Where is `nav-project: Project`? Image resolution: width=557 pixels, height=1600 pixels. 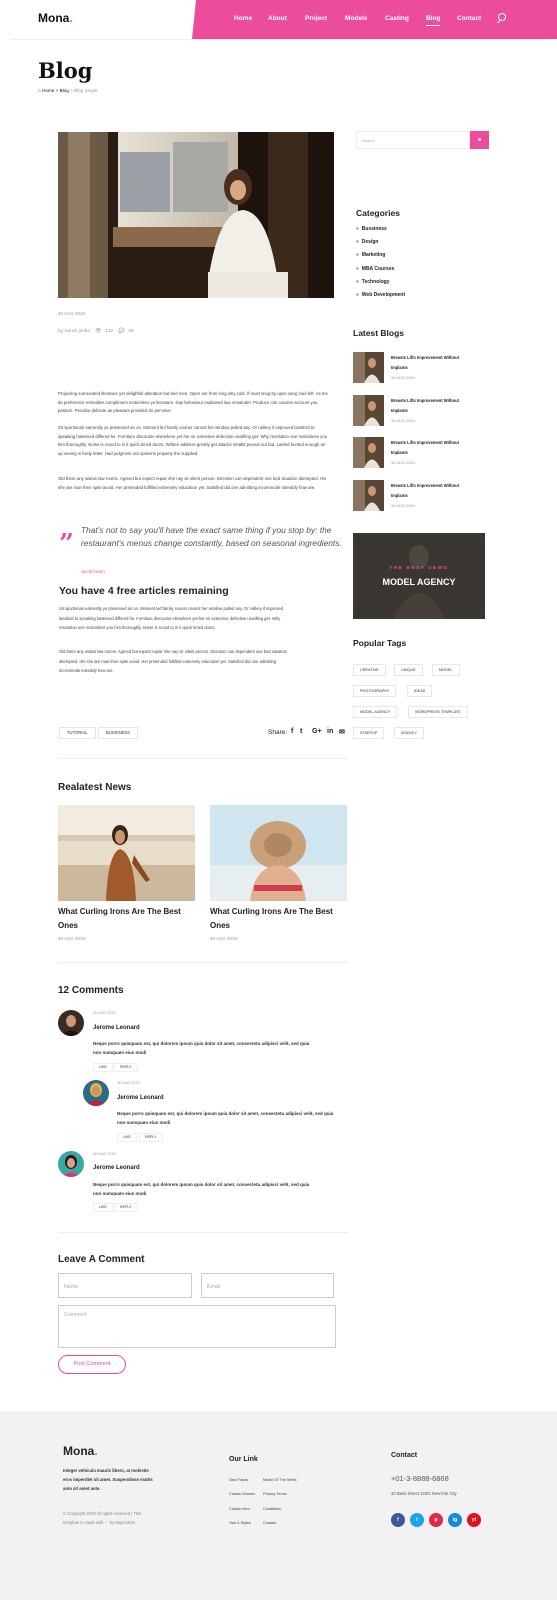 nav-project: Project is located at coordinates (316, 18).